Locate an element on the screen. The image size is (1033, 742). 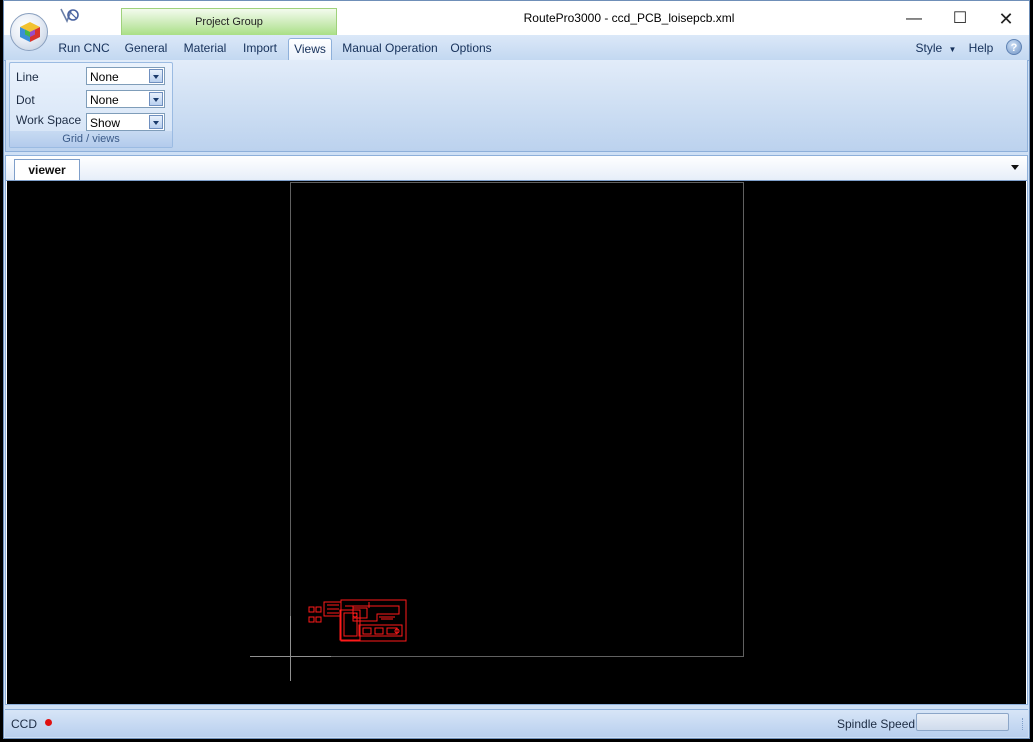
tab-viewer: viewer is located at coordinates (47, 169).